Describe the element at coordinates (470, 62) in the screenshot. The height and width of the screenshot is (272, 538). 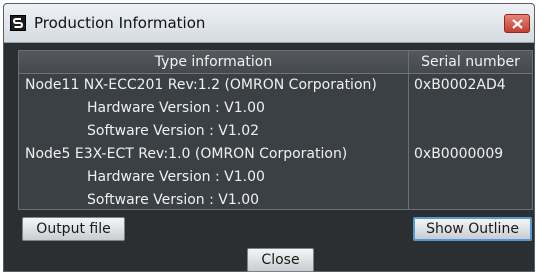
I see `column-header-serial-number: Serial number` at that location.